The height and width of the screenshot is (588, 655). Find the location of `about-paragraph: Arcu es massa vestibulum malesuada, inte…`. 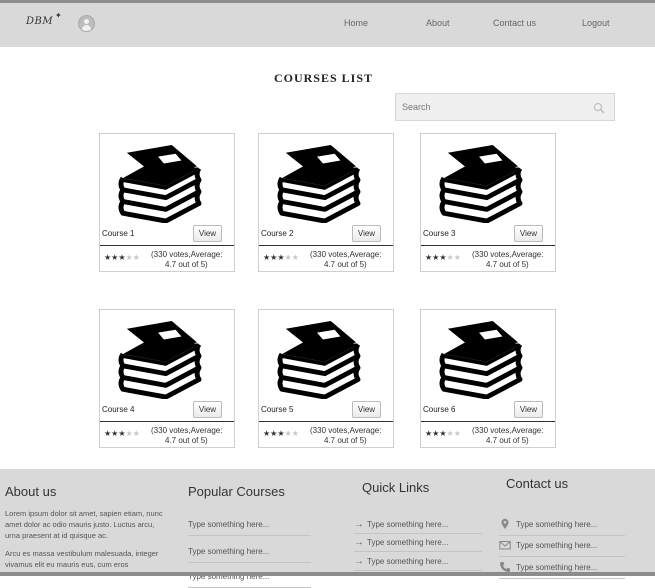

about-paragraph: Arcu es massa vestibulum malesuada, inte… is located at coordinates (82, 559).